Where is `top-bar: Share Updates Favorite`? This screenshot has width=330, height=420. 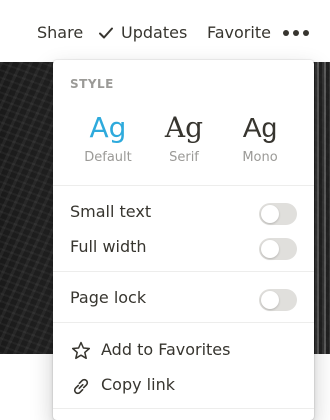
top-bar: Share Updates Favorite is located at coordinates (165, 31).